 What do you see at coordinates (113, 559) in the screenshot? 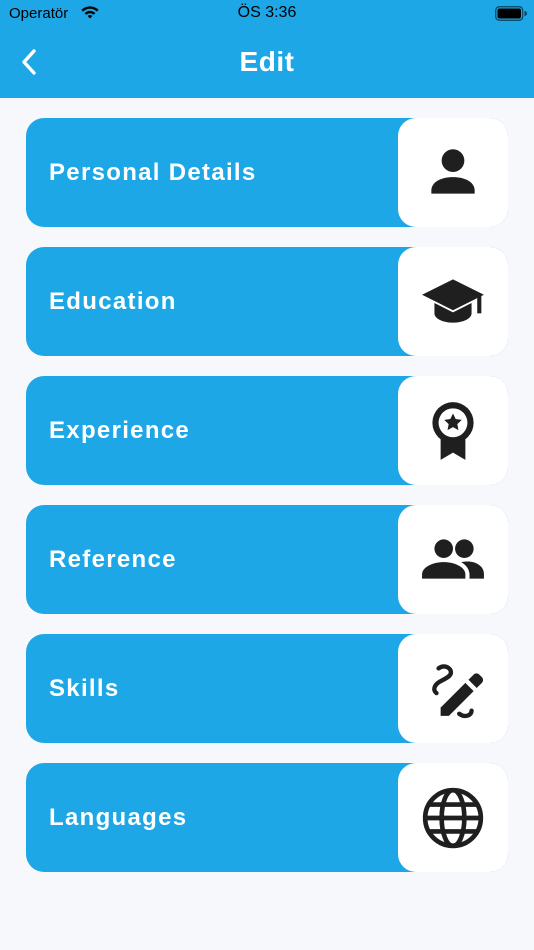
I see `menu-item-label: Reference` at bounding box center [113, 559].